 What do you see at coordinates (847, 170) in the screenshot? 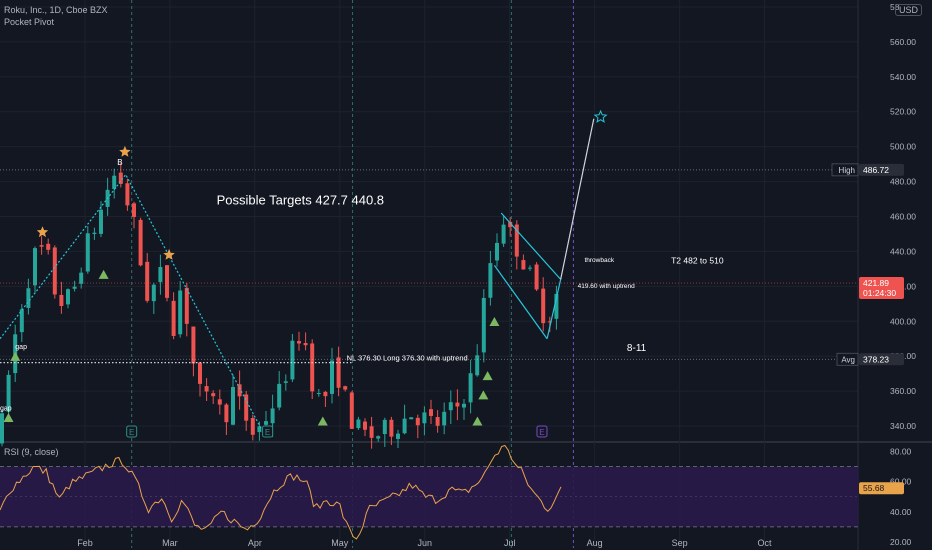
I see `price-line-label: High` at bounding box center [847, 170].